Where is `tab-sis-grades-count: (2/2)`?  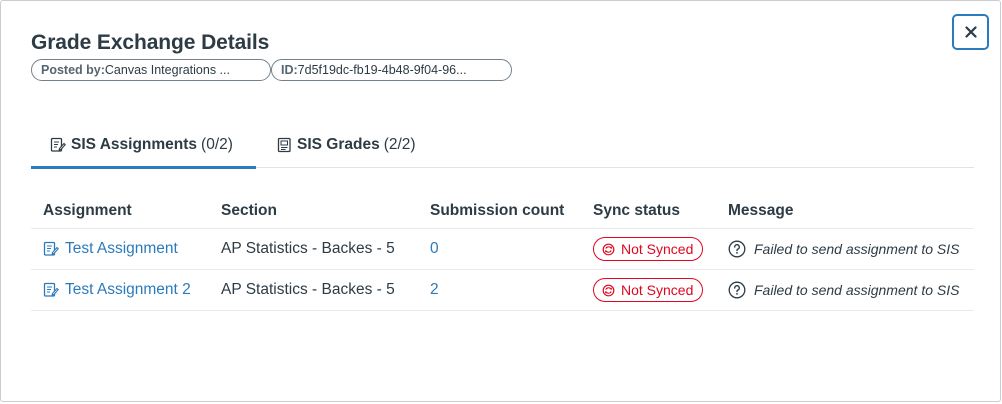
tab-sis-grades-count: (2/2) is located at coordinates (399, 144).